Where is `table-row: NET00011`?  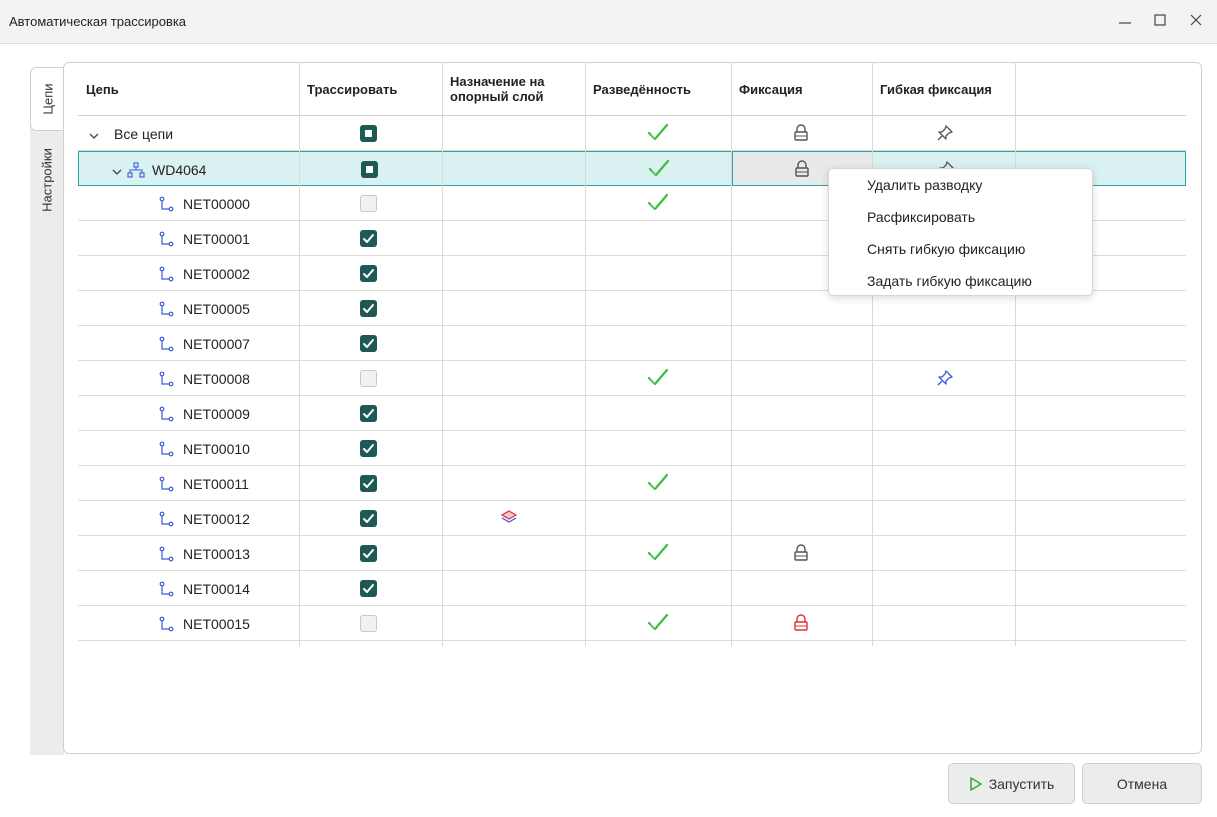 table-row: NET00011 is located at coordinates (632, 483).